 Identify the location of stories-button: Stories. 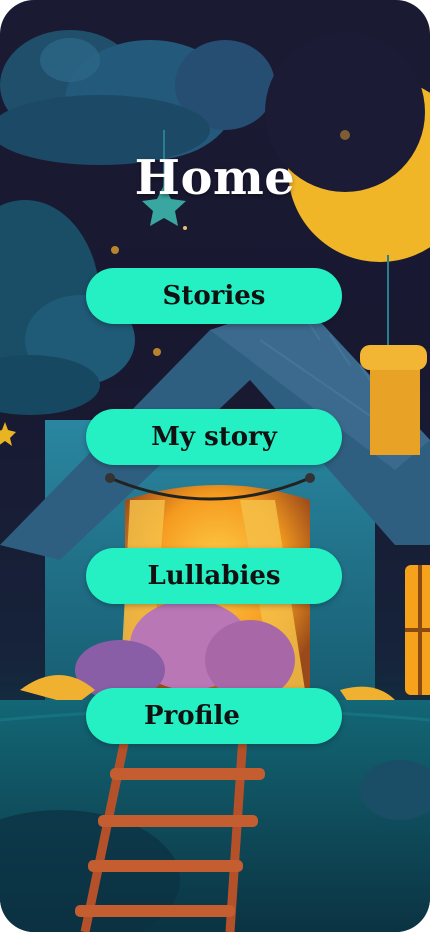
(214, 296).